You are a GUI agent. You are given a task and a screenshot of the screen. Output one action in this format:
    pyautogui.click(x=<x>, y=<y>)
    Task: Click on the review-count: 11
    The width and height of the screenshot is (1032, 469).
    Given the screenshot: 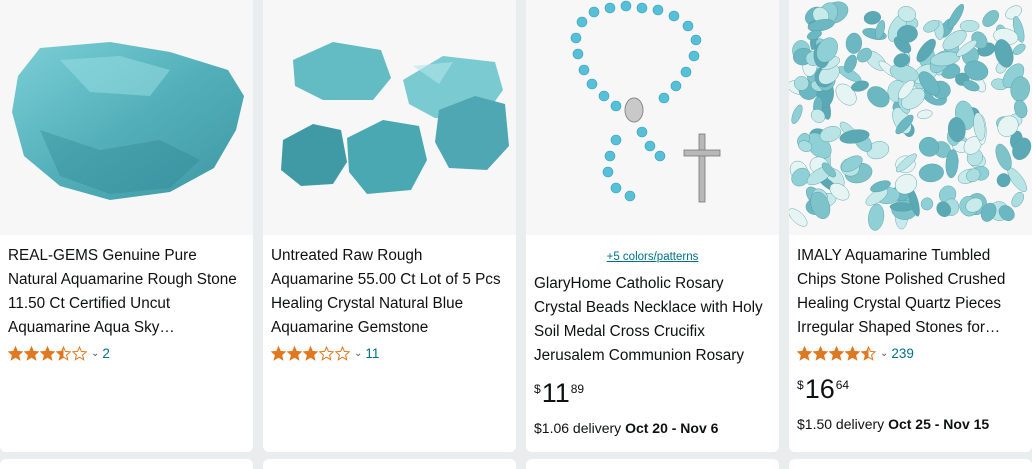 What is the action you would take?
    pyautogui.click(x=372, y=353)
    